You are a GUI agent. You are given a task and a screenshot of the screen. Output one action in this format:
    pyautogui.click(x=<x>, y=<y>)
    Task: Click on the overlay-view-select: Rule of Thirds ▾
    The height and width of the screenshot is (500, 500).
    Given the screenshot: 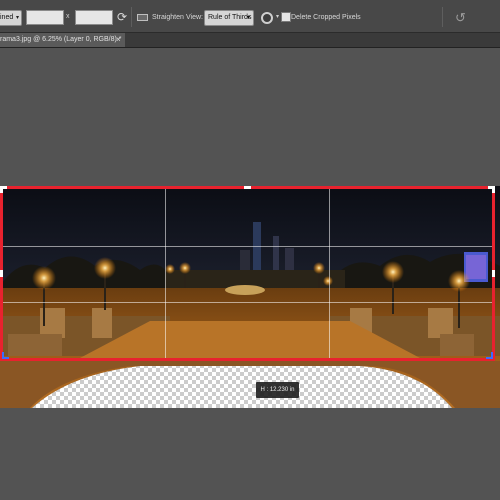 What is the action you would take?
    pyautogui.click(x=229, y=18)
    